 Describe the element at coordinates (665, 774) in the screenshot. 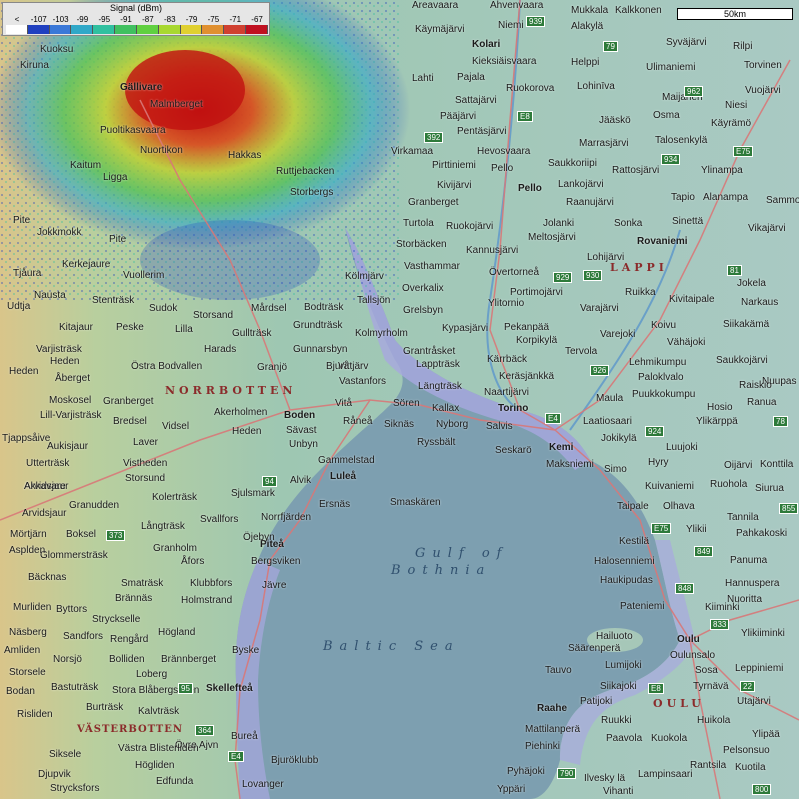

I see `place-label: Lampinsaari` at that location.